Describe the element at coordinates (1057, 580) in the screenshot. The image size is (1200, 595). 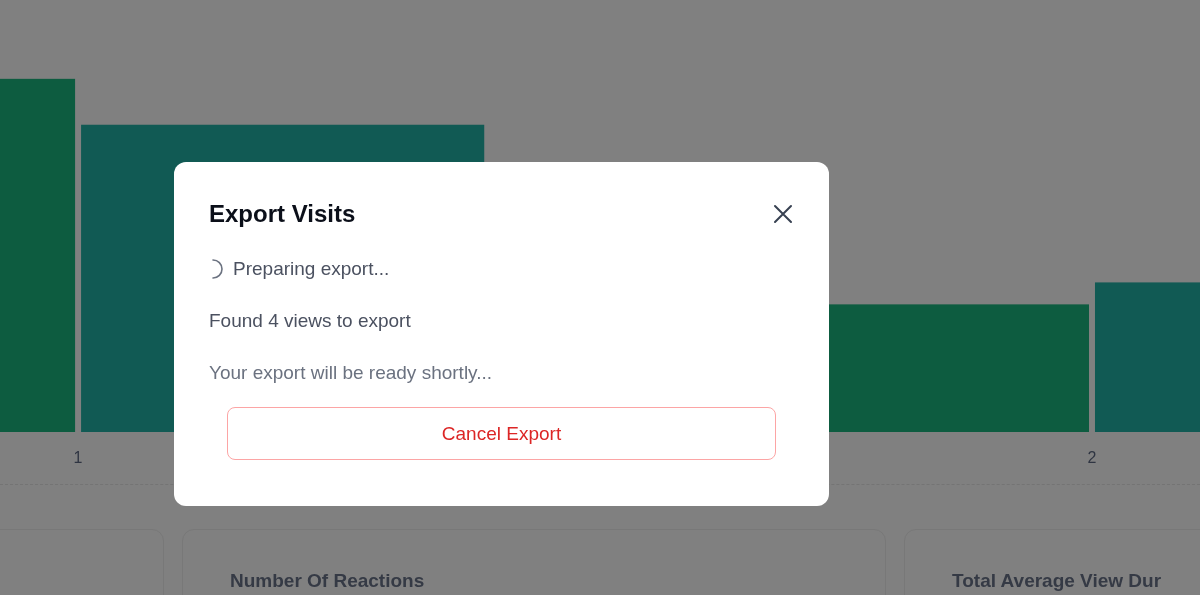
I see `card-title: Total Average View Dur` at that location.